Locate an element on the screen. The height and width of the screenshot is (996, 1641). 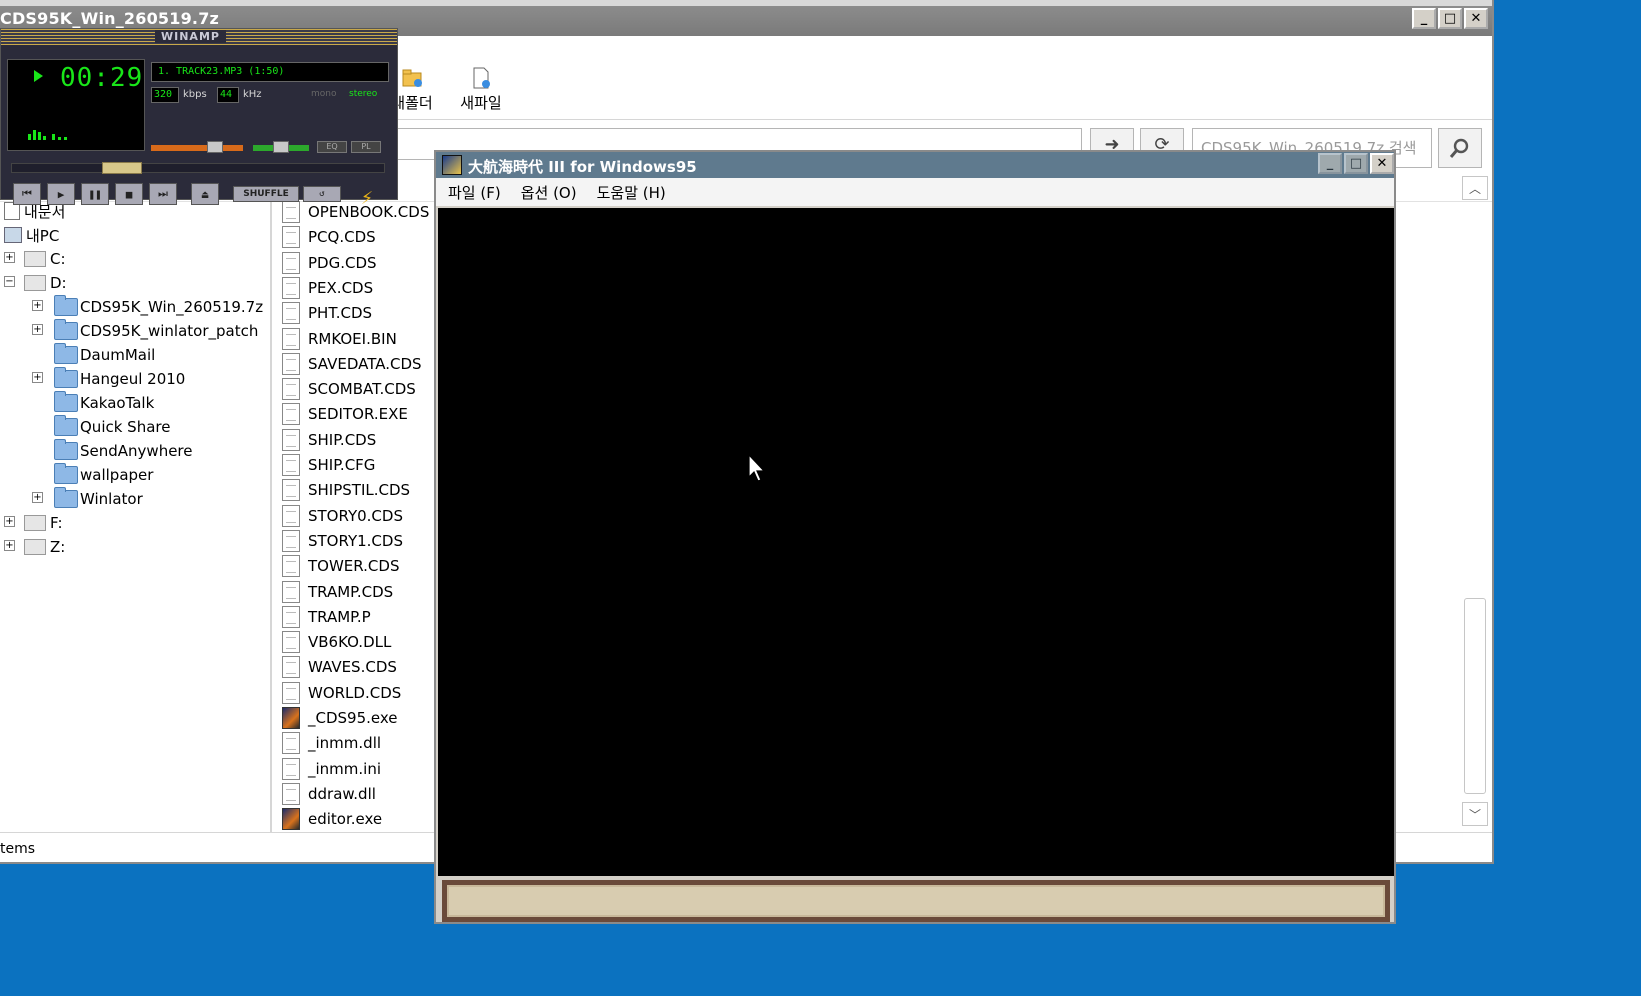
file-row: _inmm.dll is located at coordinates (331, 743).